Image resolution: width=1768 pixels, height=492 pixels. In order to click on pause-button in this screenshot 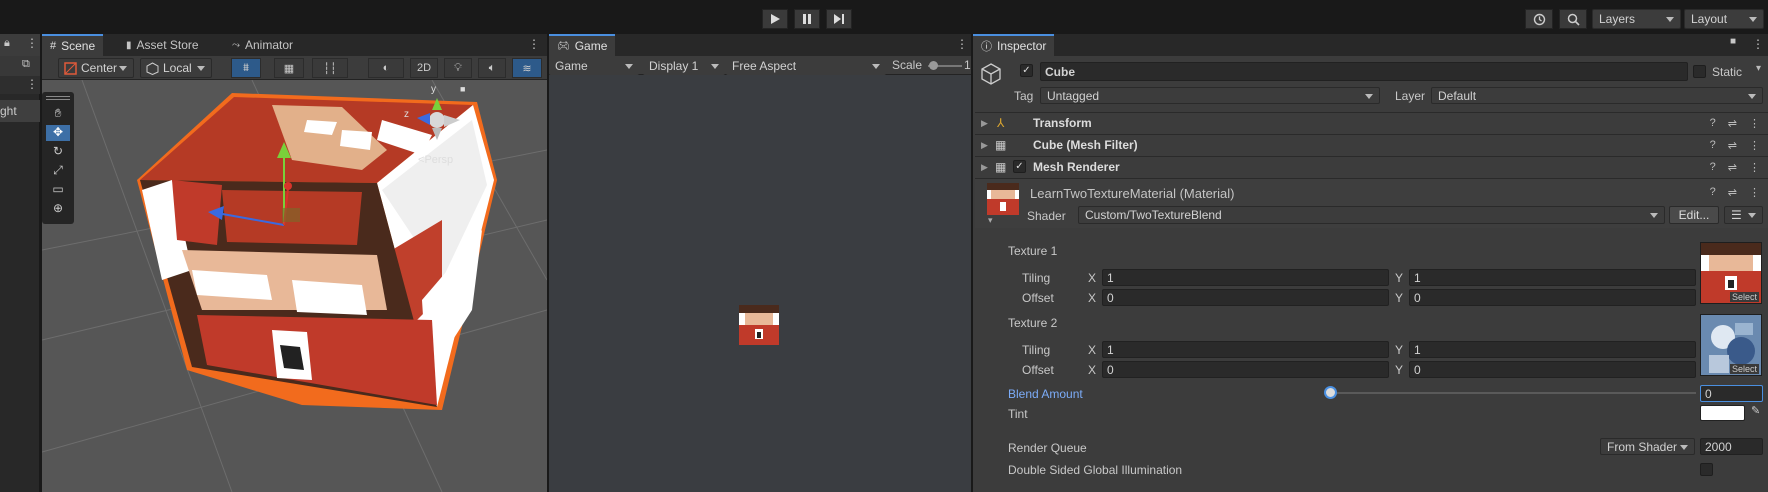, I will do `click(807, 19)`.